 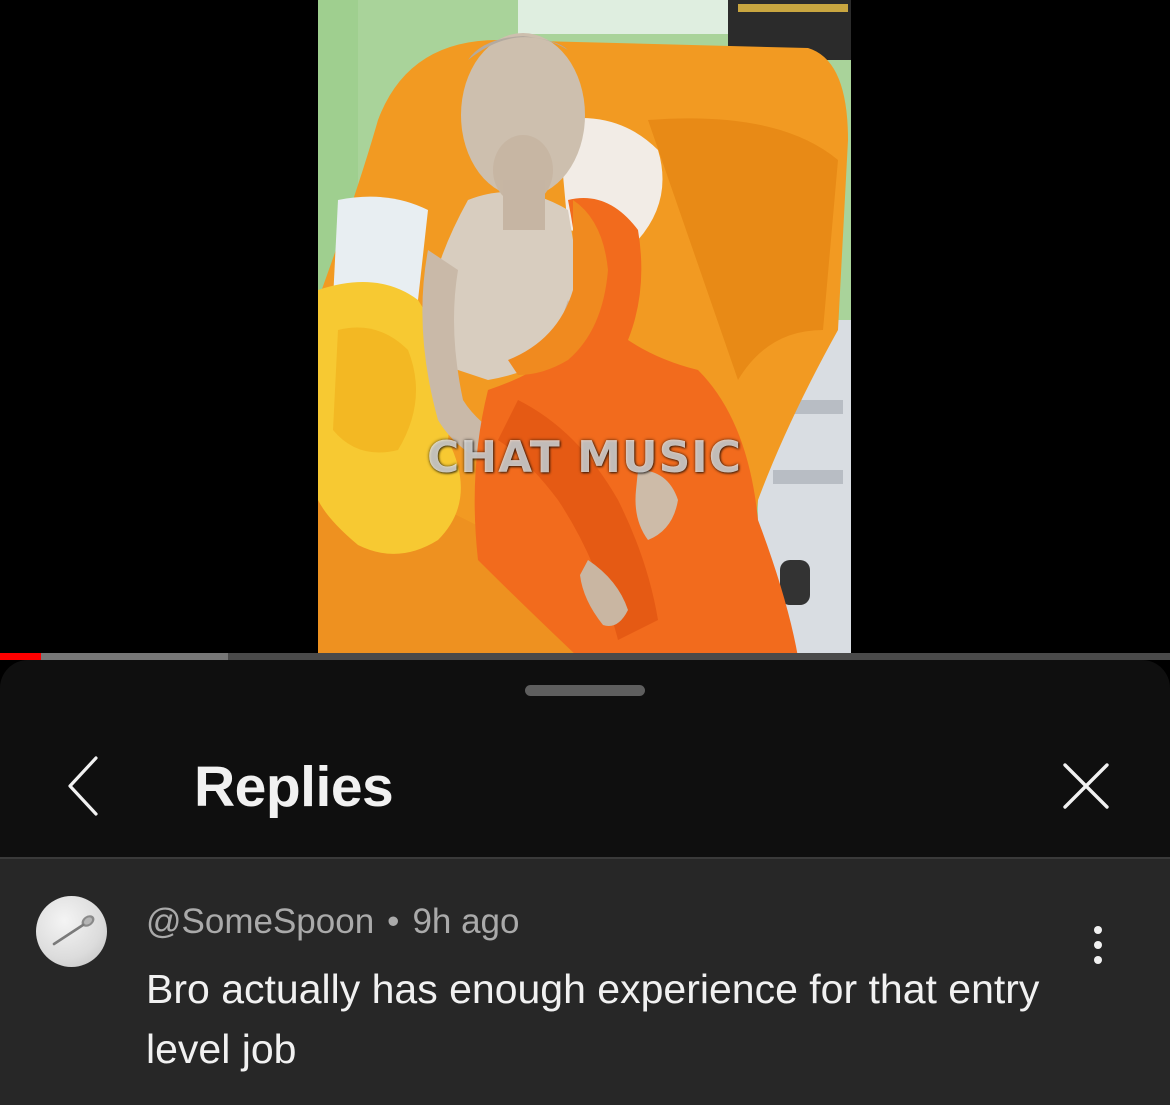 I want to click on close-button, so click(x=1086, y=786).